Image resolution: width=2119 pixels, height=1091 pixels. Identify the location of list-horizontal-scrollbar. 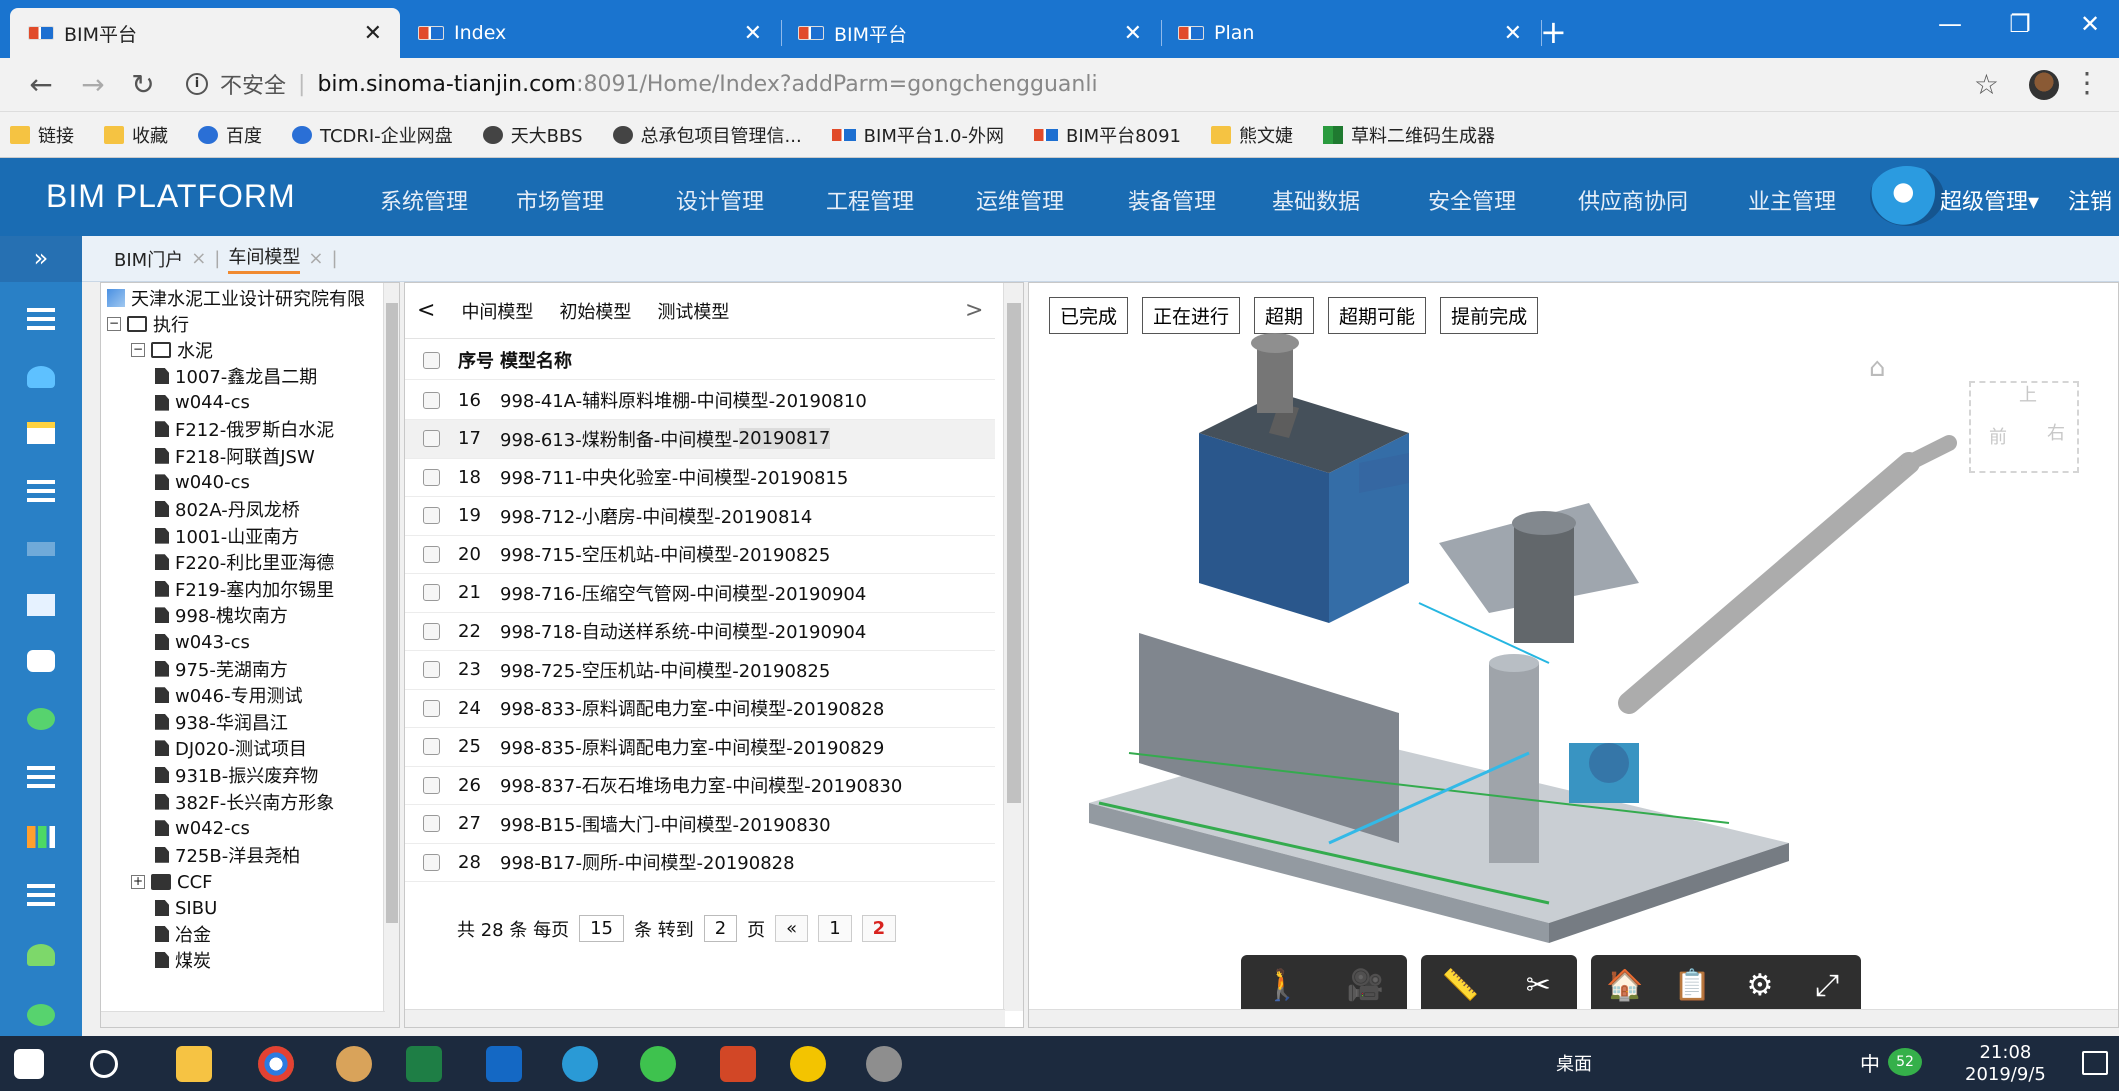
(705, 1018).